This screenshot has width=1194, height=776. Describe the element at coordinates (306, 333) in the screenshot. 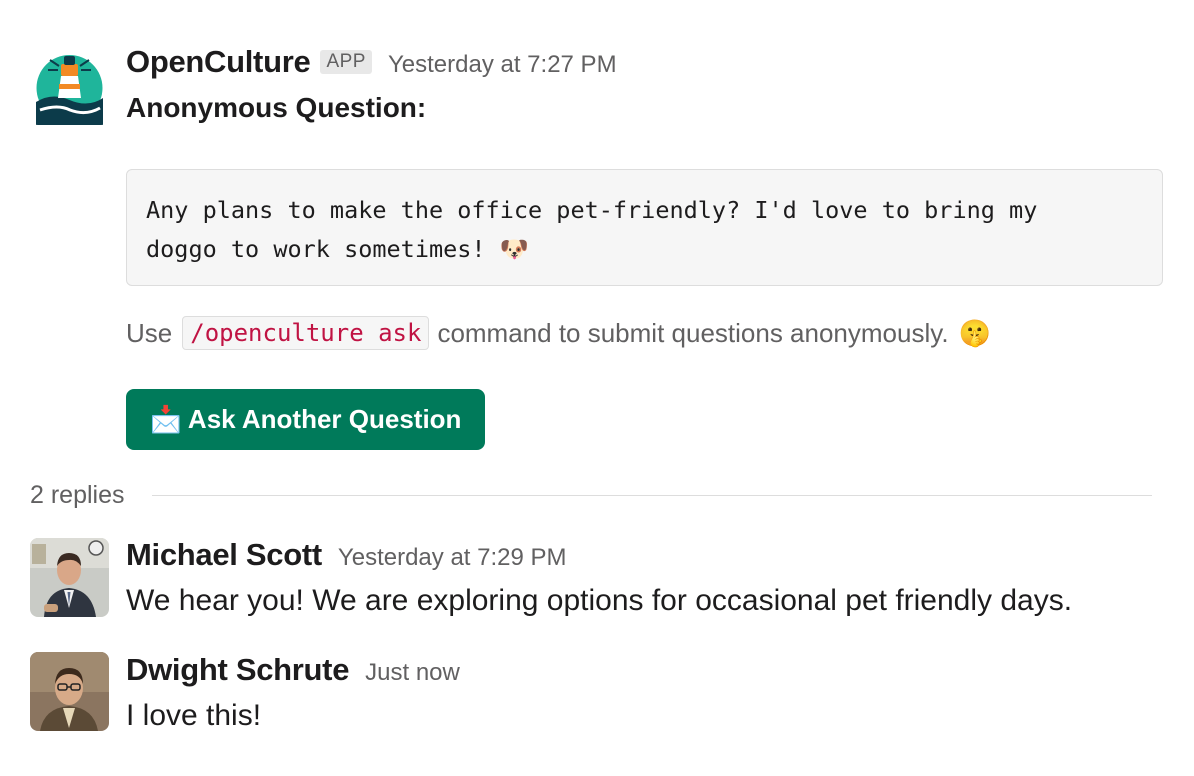

I see `slash-command: /openculture ask` at that location.